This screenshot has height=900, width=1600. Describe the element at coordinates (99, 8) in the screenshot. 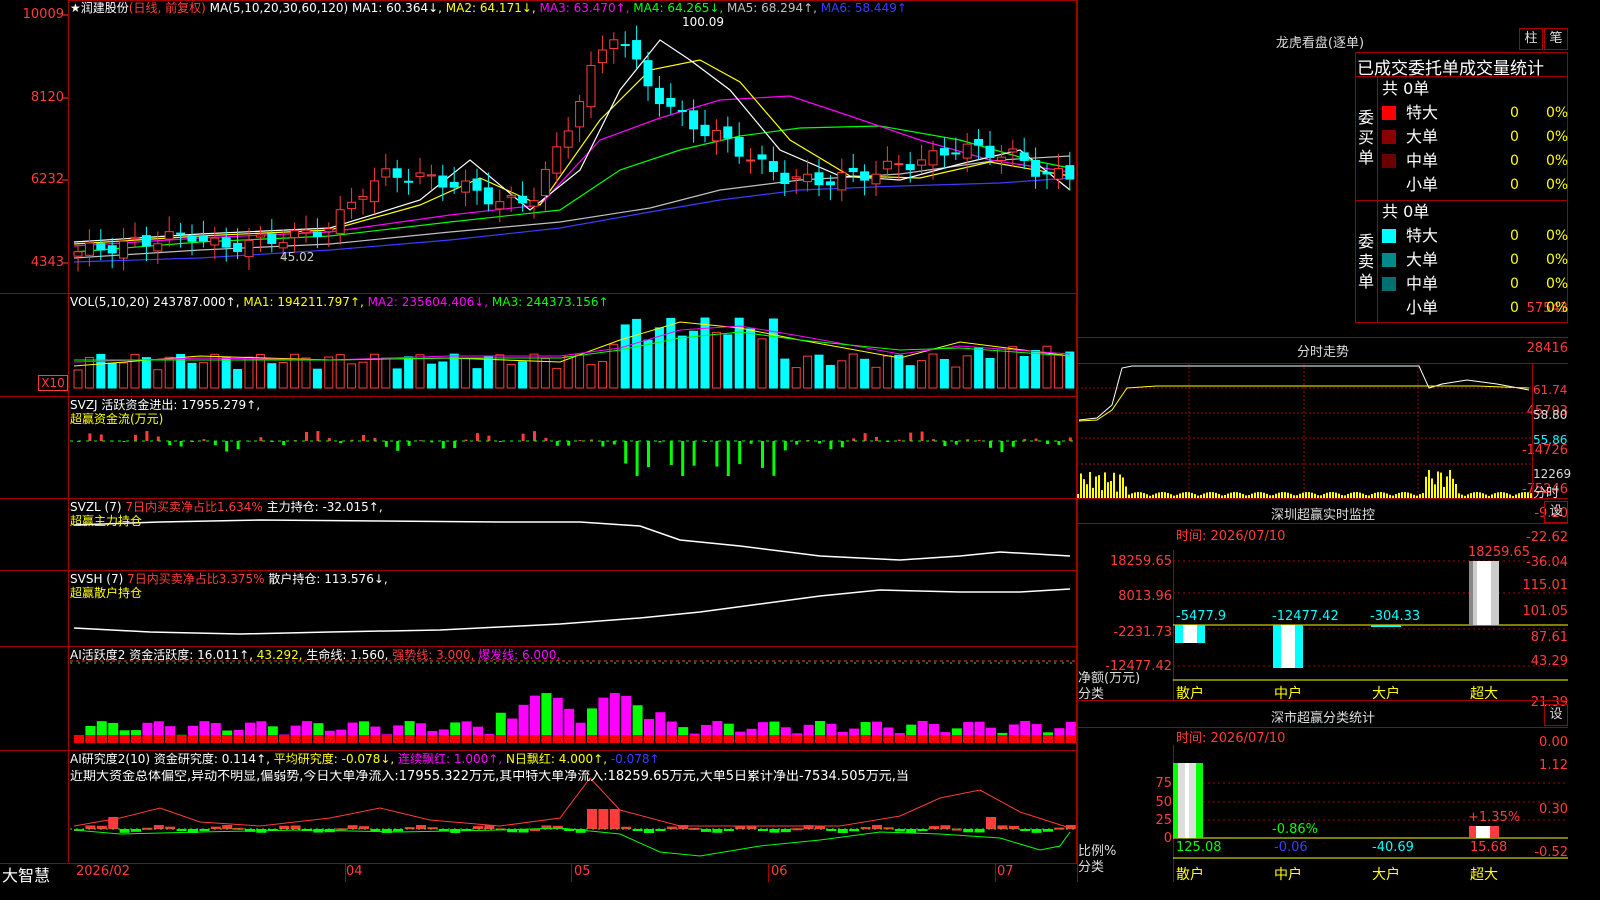

I see `stock-name: ★润建股份` at that location.